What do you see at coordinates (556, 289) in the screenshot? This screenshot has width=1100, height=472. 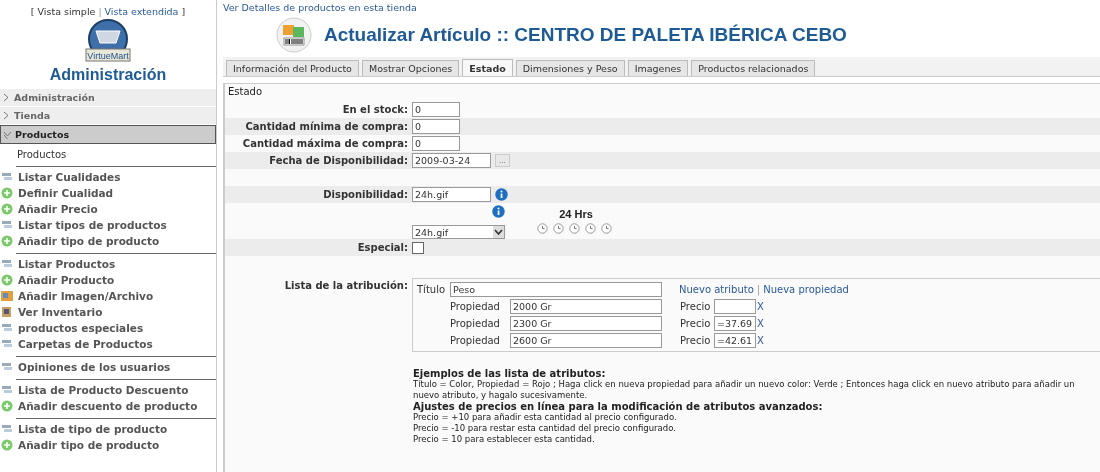 I see `input-field: Peso` at bounding box center [556, 289].